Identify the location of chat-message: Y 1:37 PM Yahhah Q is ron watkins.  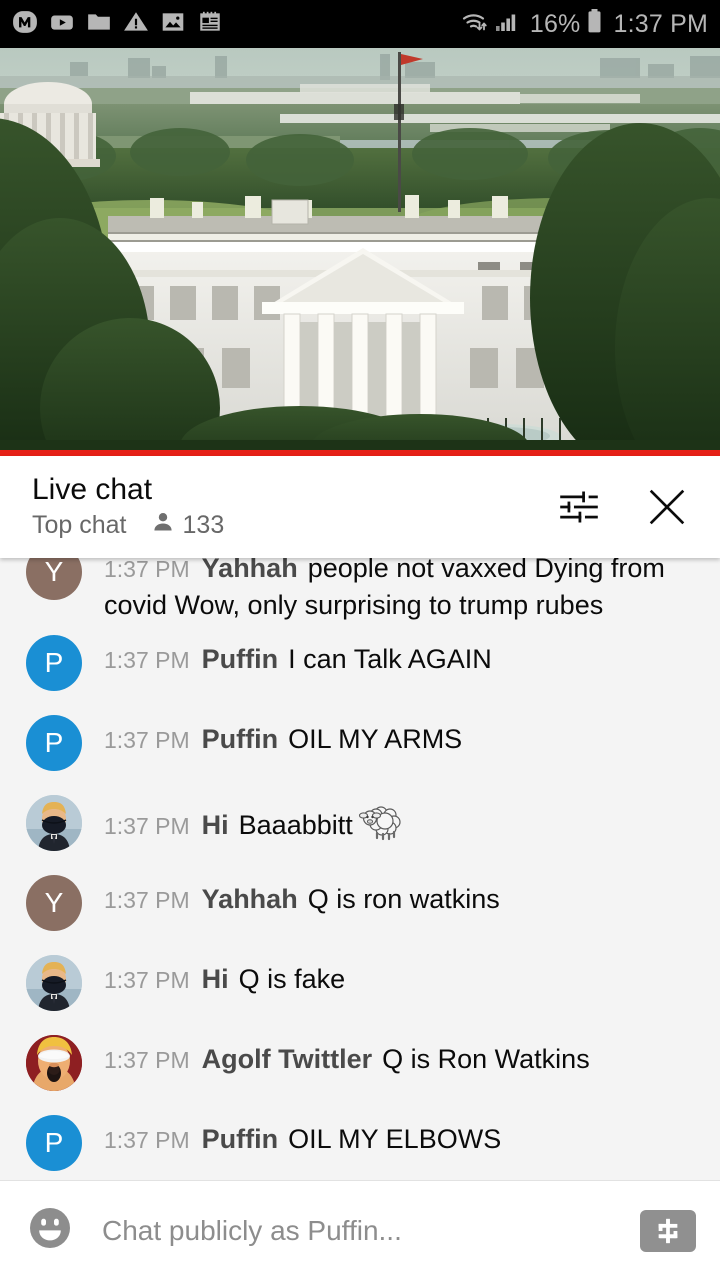
(360, 903).